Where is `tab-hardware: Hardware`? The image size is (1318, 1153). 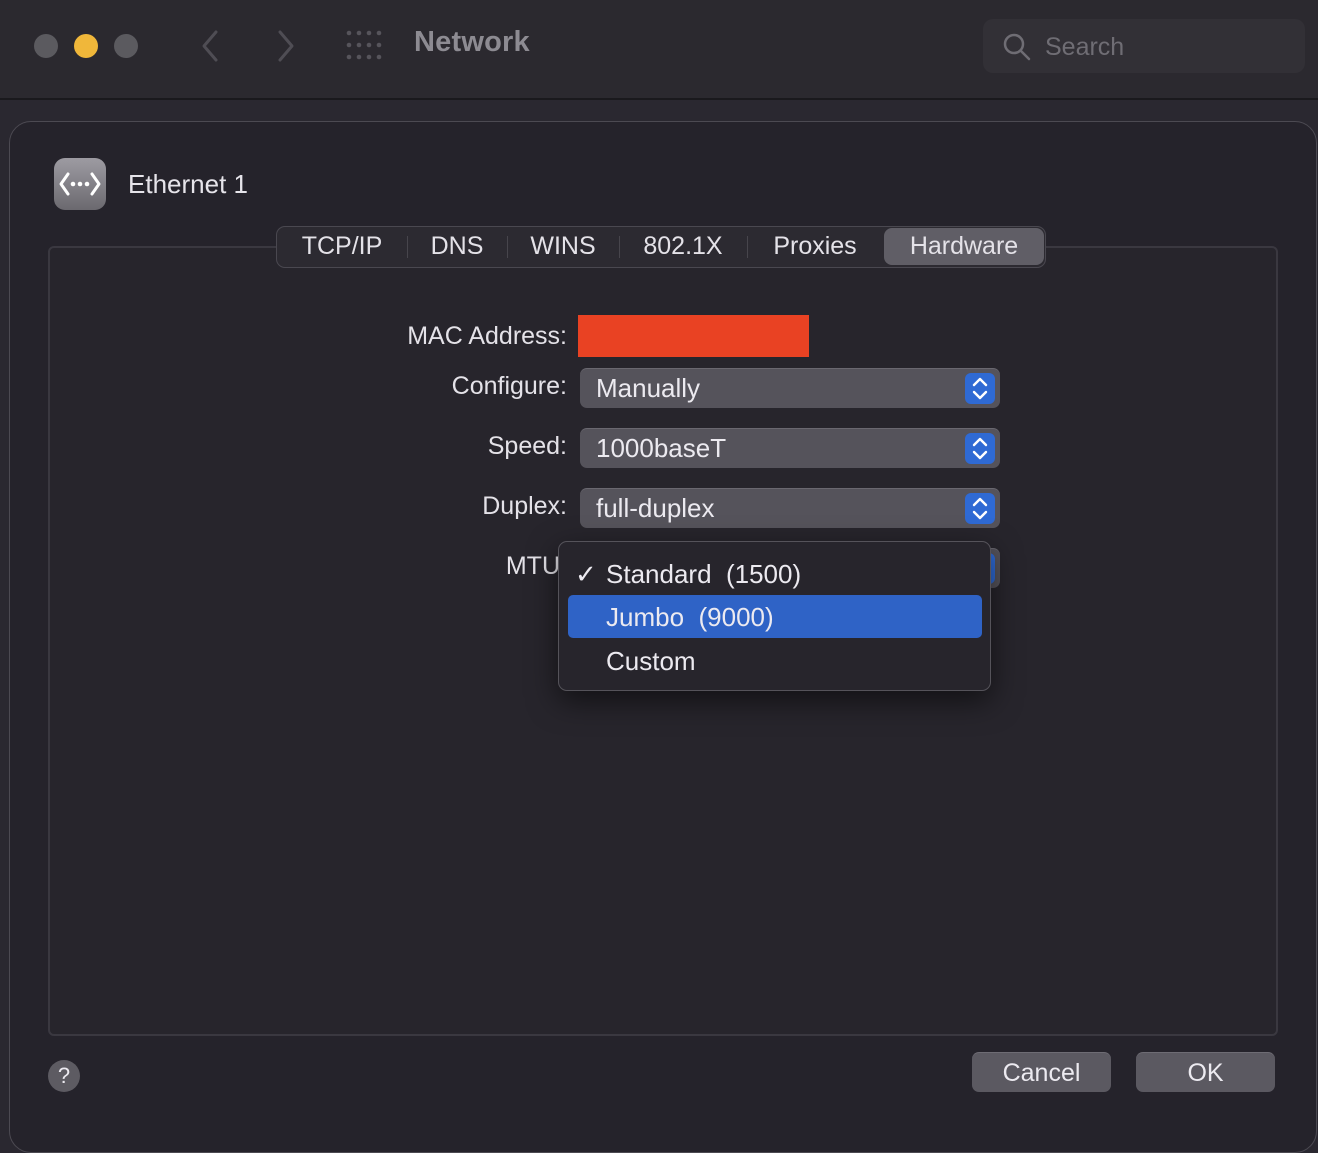 tab-hardware: Hardware is located at coordinates (964, 246).